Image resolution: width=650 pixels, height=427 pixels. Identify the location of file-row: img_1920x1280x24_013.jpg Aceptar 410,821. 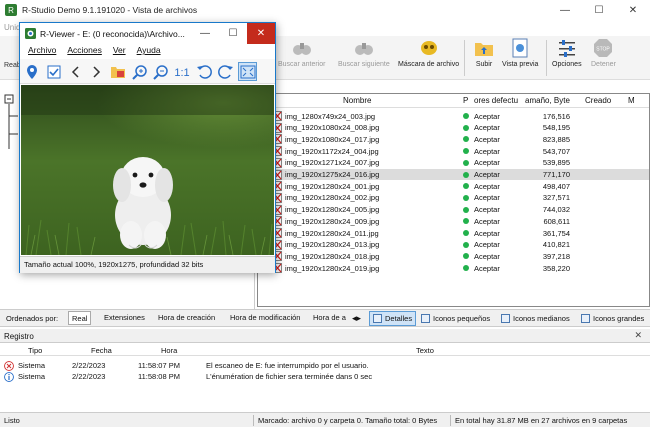
(453, 245).